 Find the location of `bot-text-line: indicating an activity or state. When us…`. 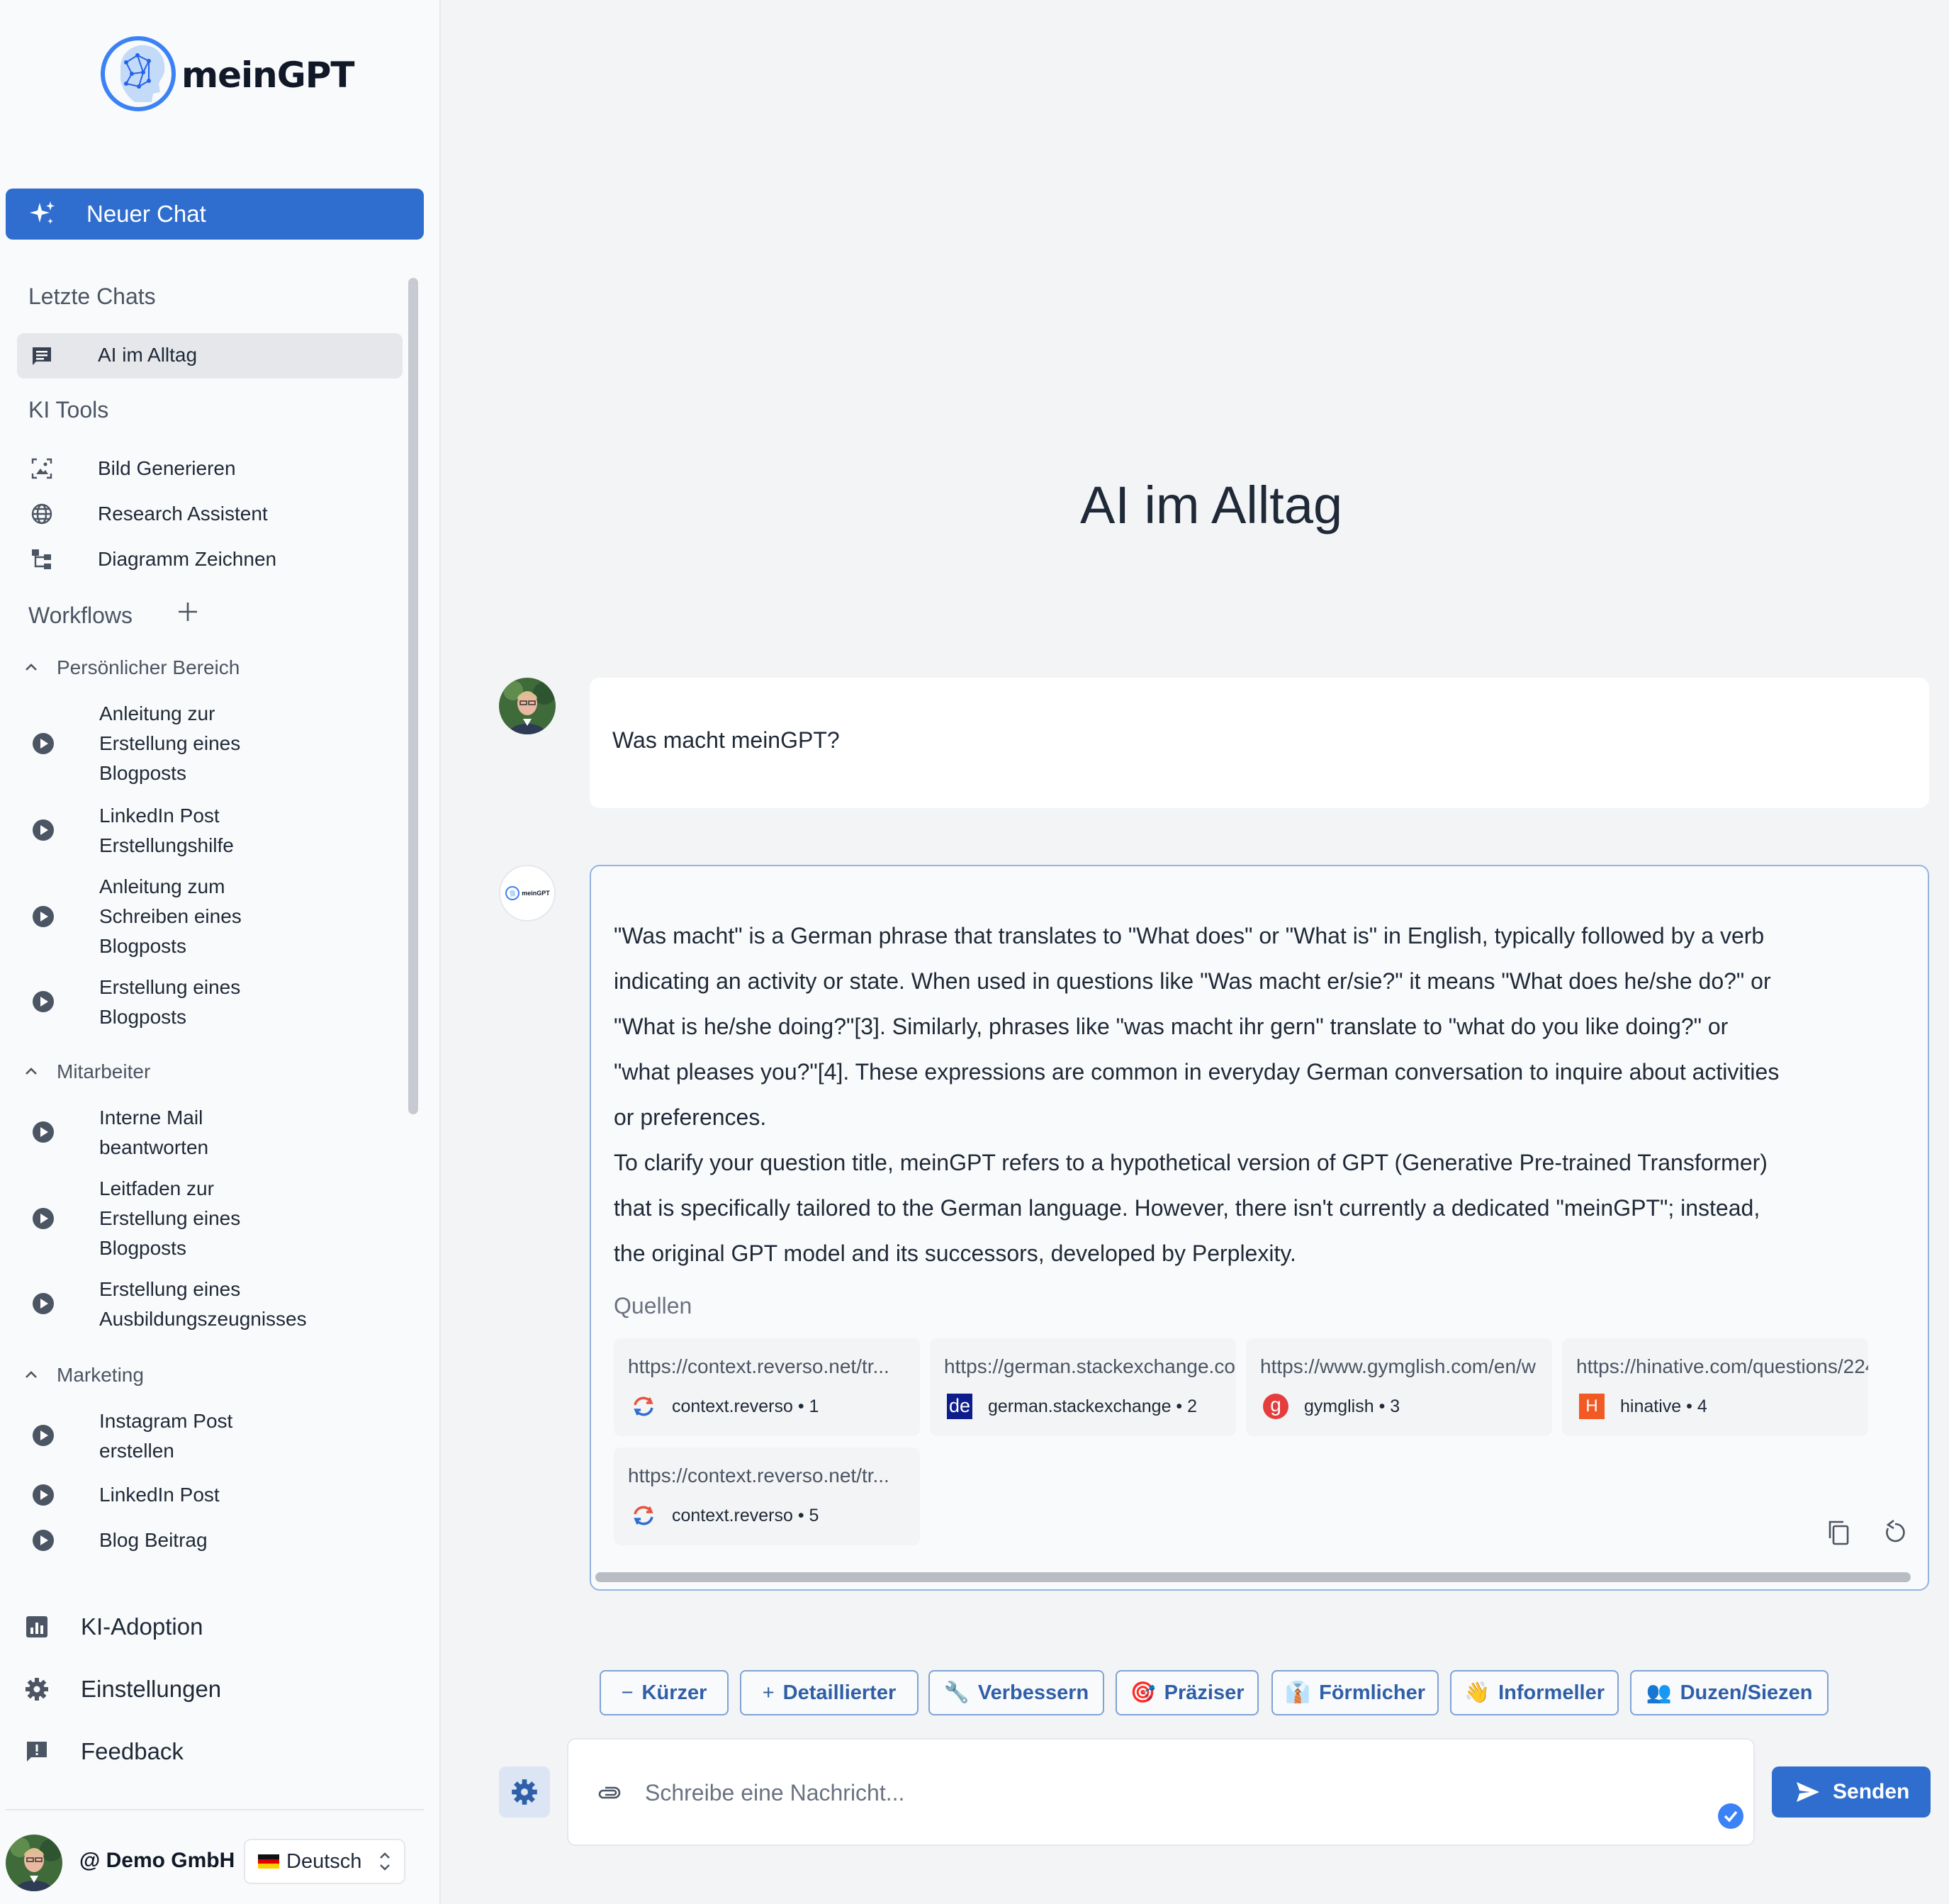

bot-text-line: indicating an activity or state. When us… is located at coordinates (1192, 981).